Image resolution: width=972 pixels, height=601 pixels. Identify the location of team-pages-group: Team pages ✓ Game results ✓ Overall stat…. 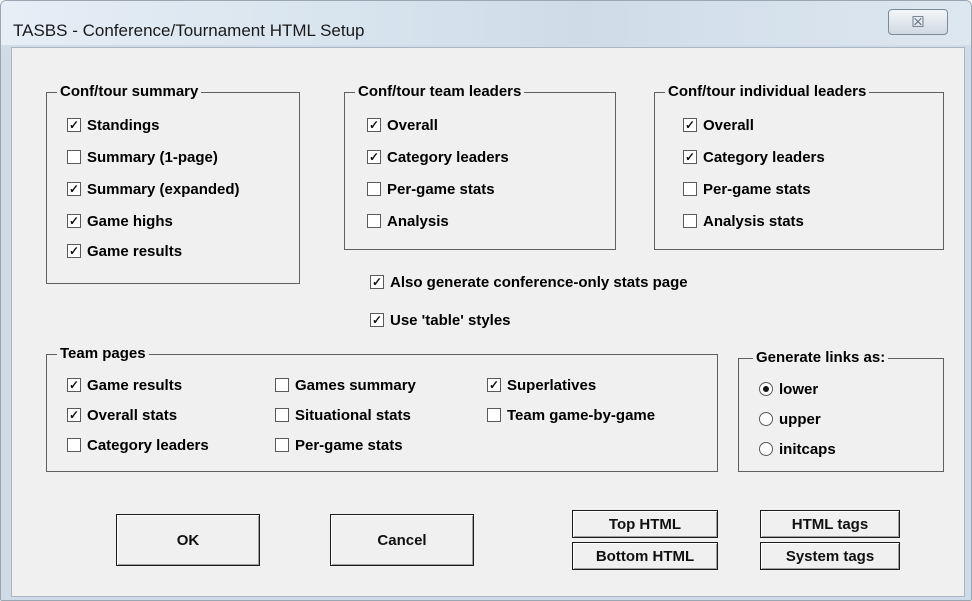
(382, 408).